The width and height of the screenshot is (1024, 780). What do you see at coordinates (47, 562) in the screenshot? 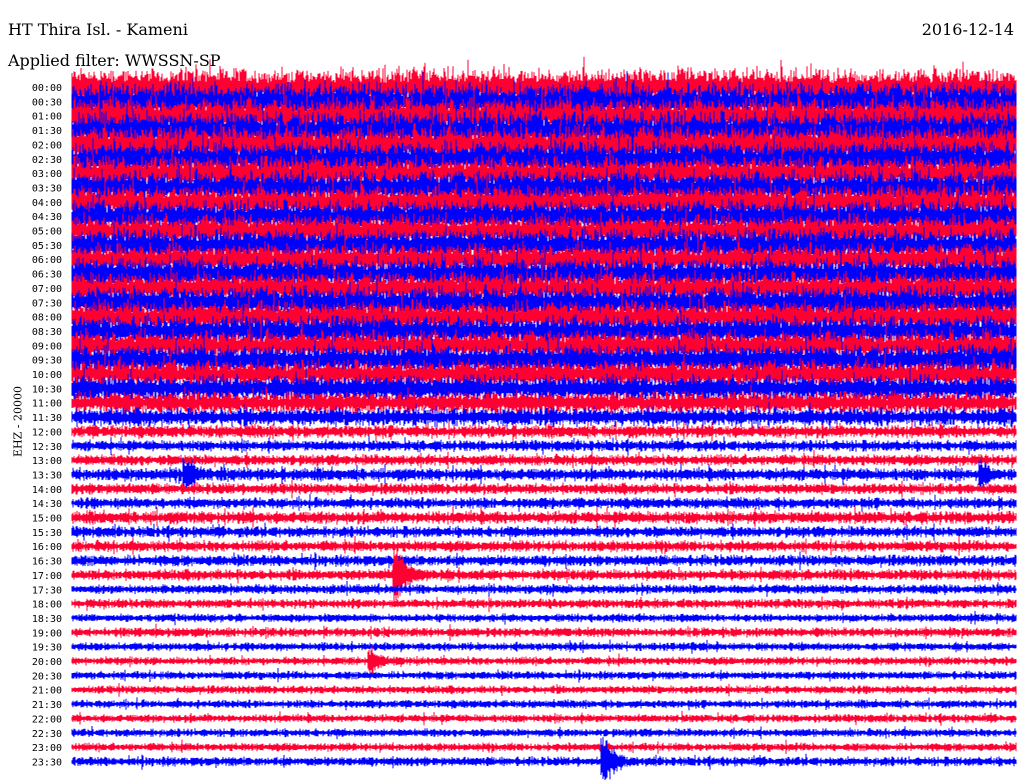
I see `time-tick-label: 16:30` at bounding box center [47, 562].